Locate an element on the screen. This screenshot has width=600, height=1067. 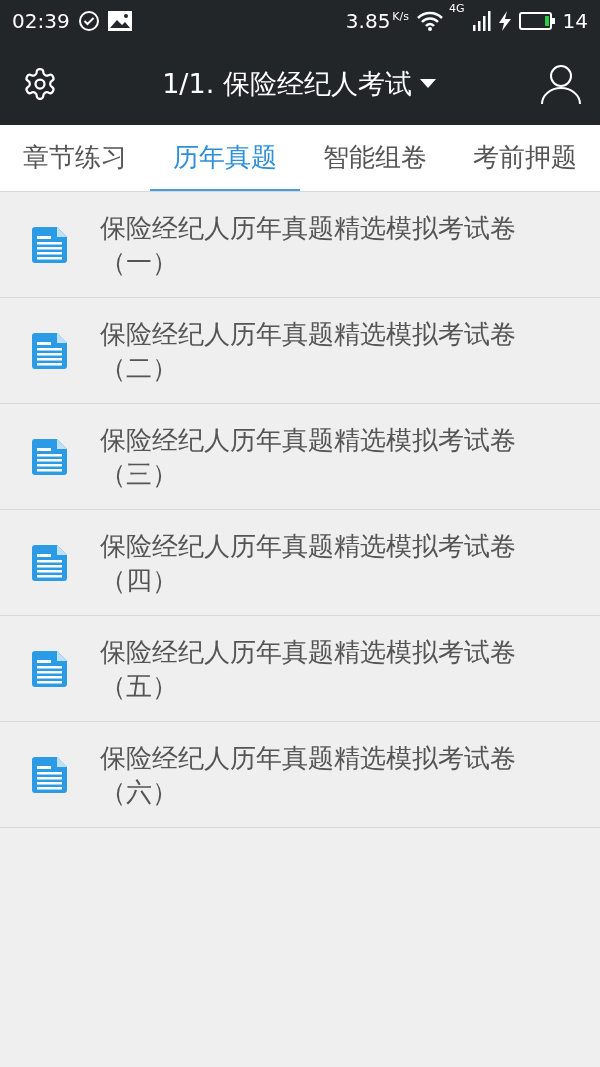
paper-title: 保险经纪人历年真题精选模拟考试卷（四） is located at coordinates (308, 563).